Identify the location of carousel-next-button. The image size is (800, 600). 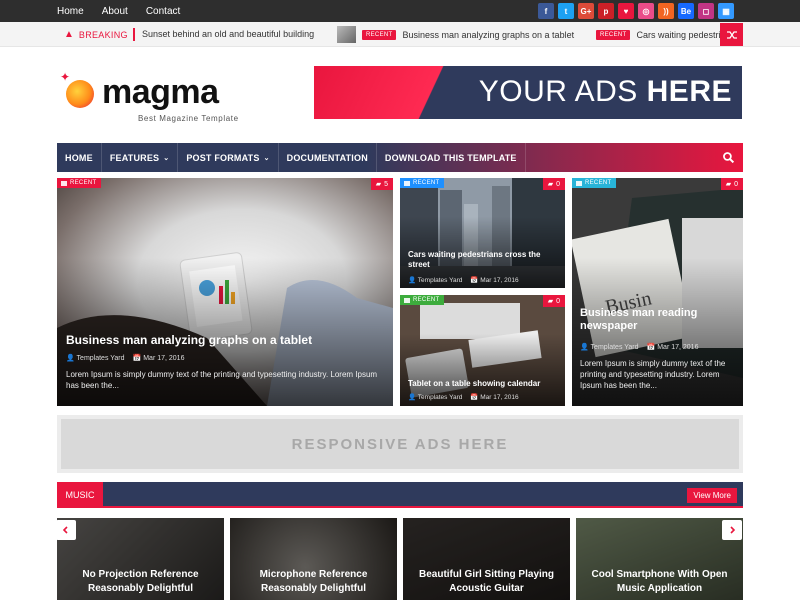
(732, 530).